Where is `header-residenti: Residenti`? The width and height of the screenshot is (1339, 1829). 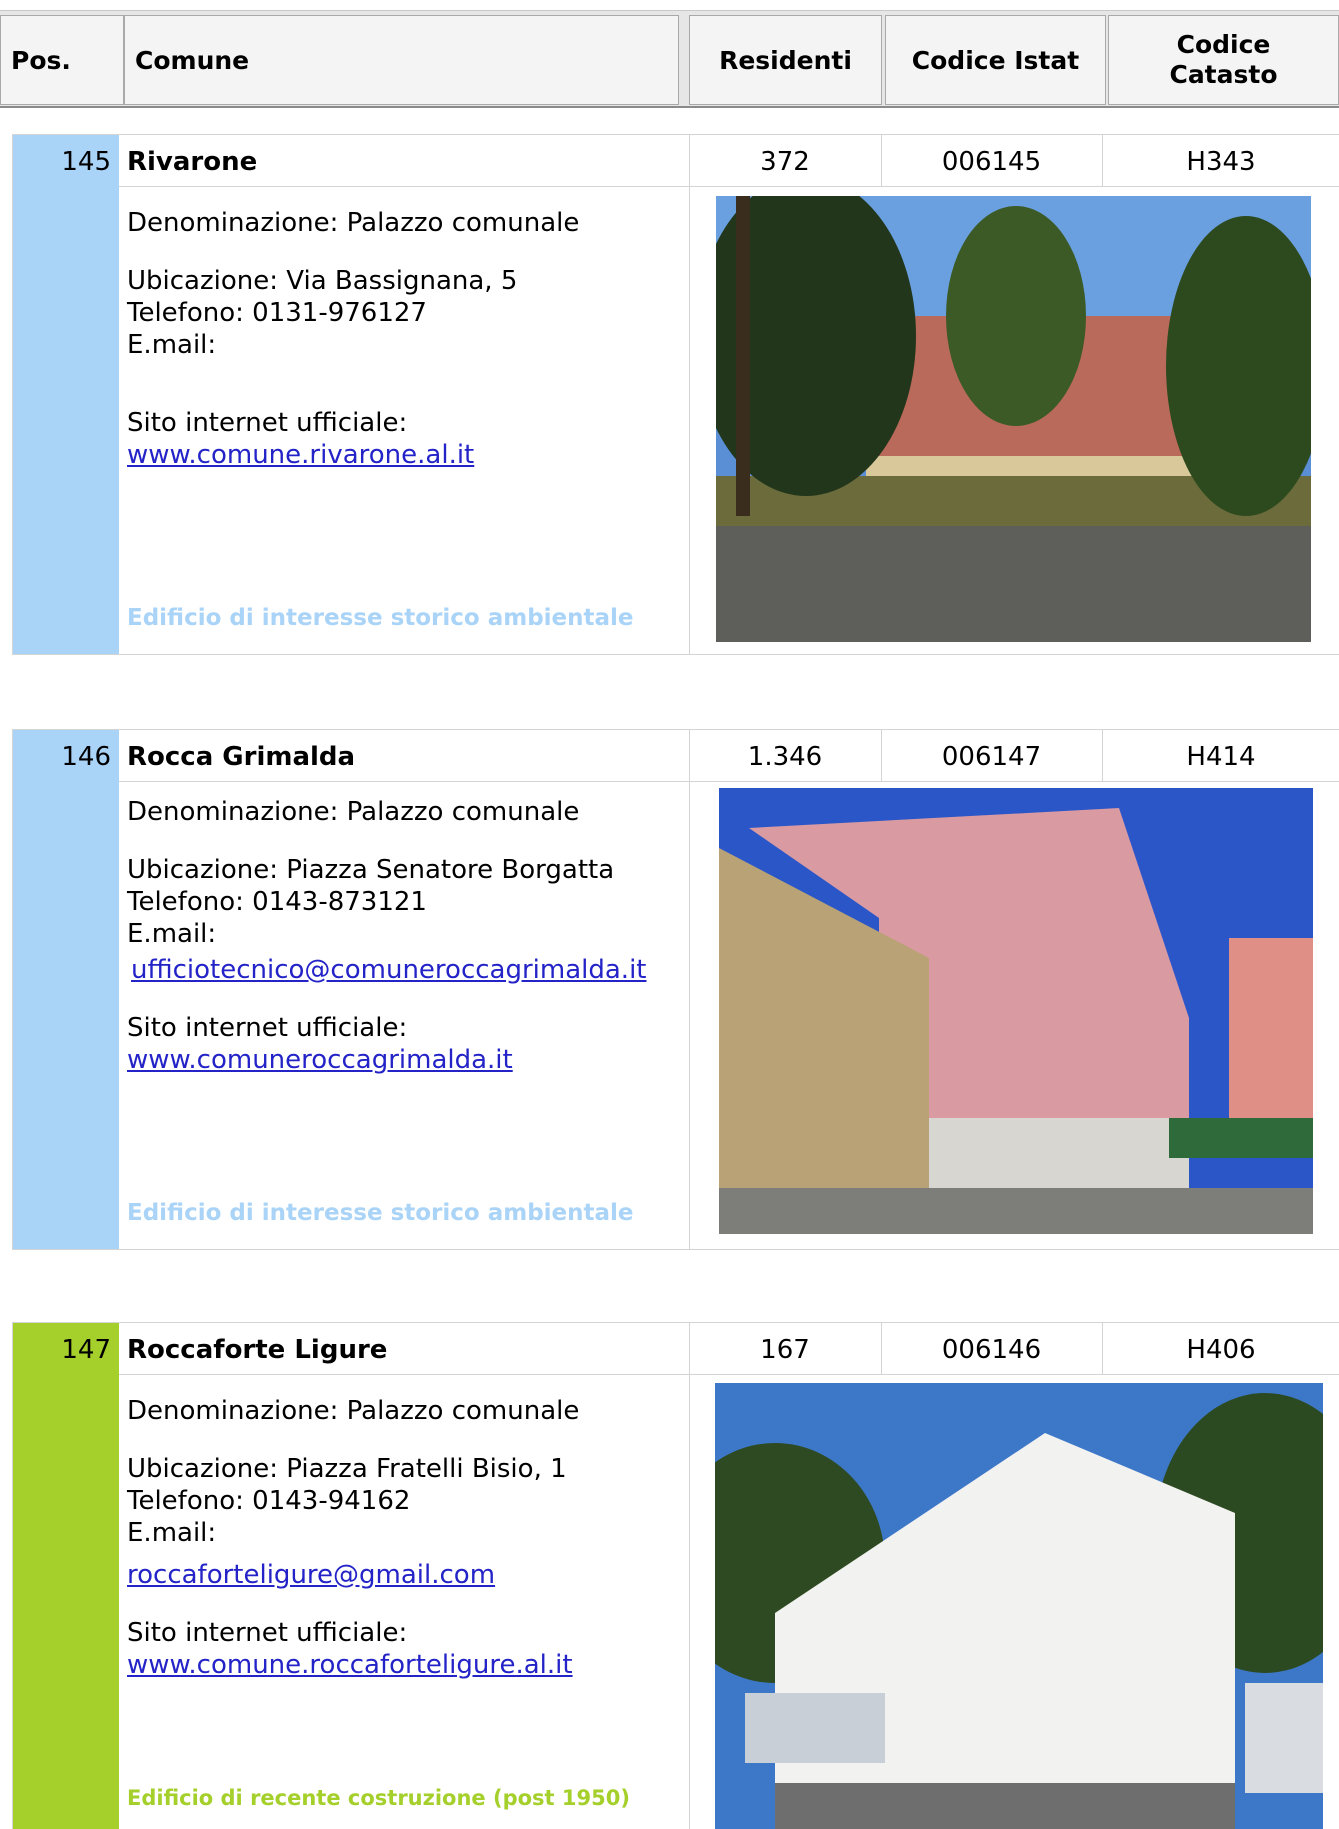
header-residenti: Residenti is located at coordinates (785, 60).